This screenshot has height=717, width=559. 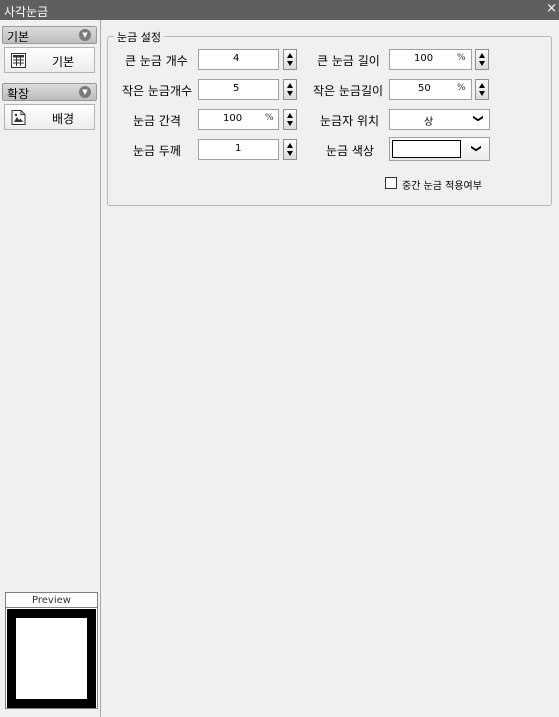 What do you see at coordinates (18, 117) in the screenshot?
I see `background-image-icon` at bounding box center [18, 117].